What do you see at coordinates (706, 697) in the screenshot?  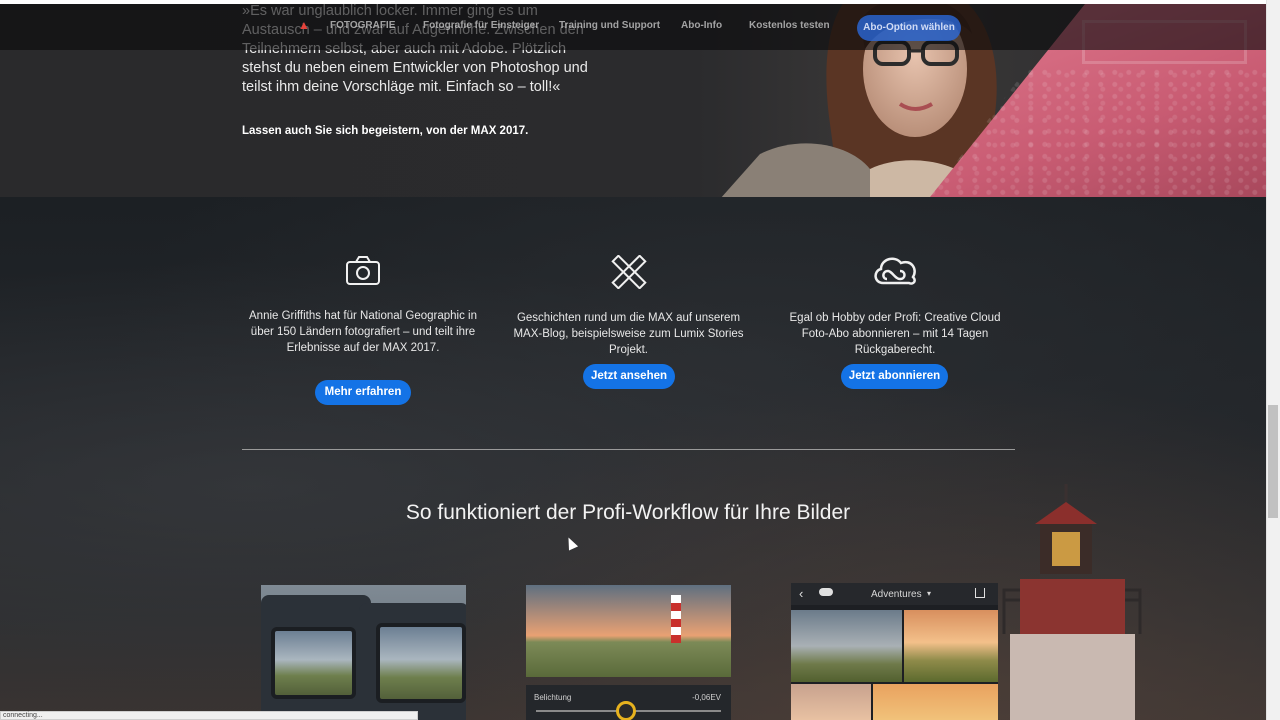 I see `exposure-value: -0,06EV` at bounding box center [706, 697].